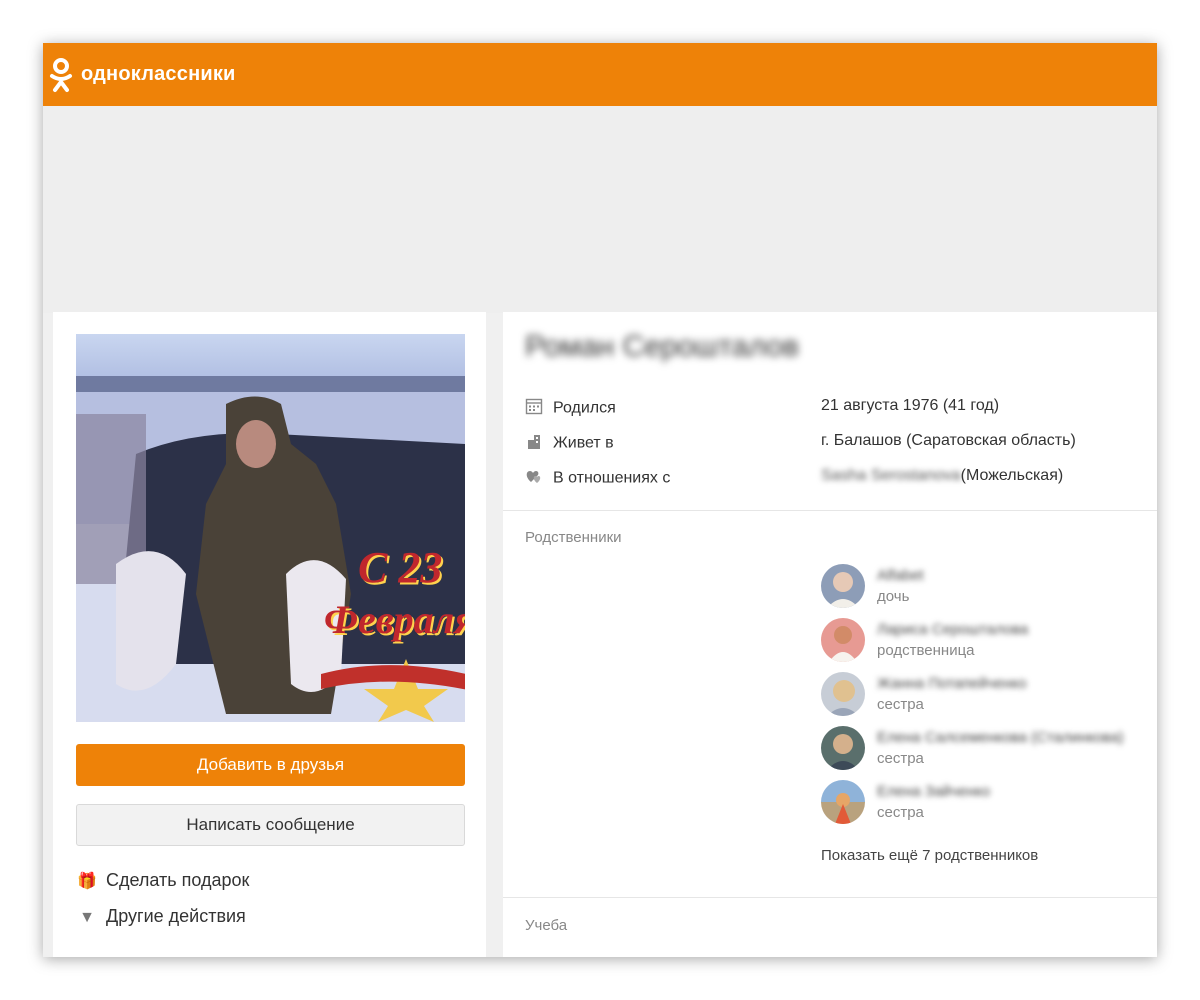 The height and width of the screenshot is (1000, 1200). I want to click on other-actions-link: ▼ Другие действия, so click(161, 916).